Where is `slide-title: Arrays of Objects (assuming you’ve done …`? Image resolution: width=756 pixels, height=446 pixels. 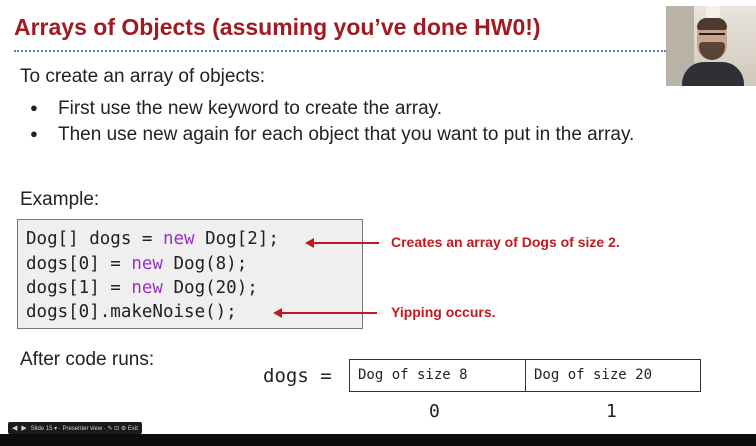 slide-title: Arrays of Objects (assuming you’ve done … is located at coordinates (277, 27).